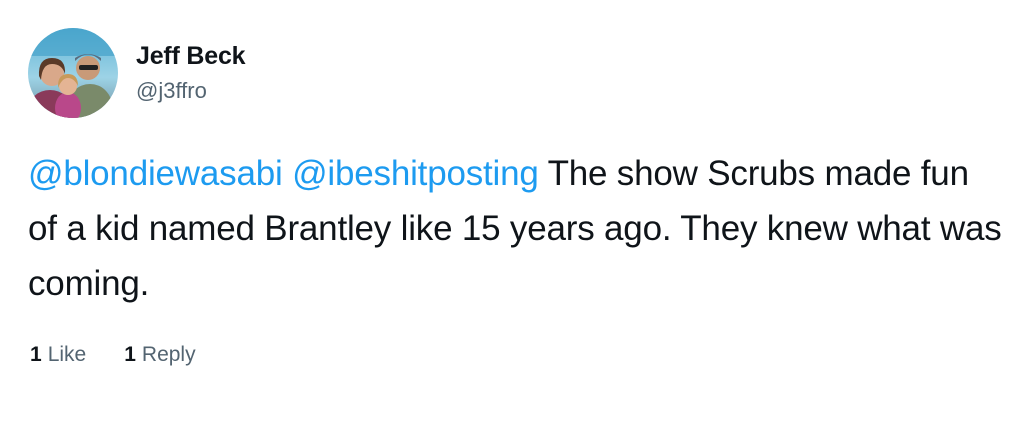  I want to click on likes-stat: 1 Like, so click(58, 355).